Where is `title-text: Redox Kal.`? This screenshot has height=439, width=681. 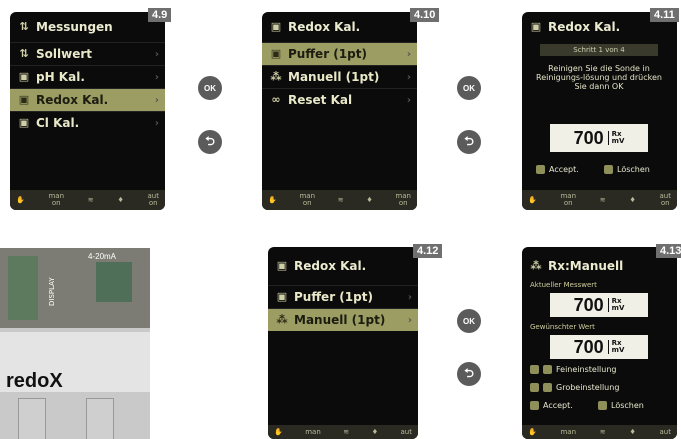 title-text: Redox Kal. is located at coordinates (584, 27).